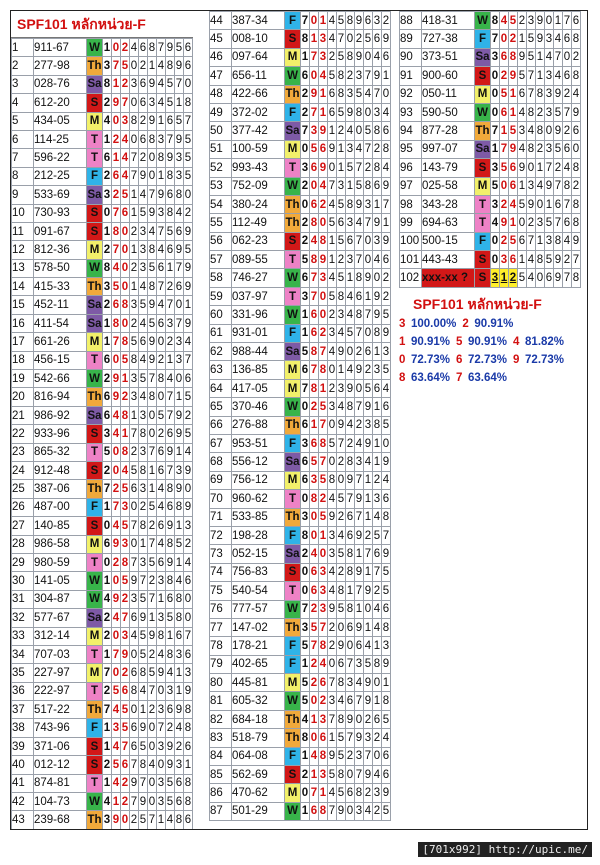 The width and height of the screenshot is (600, 865). I want to click on draw-code: 533-85, so click(258, 517).